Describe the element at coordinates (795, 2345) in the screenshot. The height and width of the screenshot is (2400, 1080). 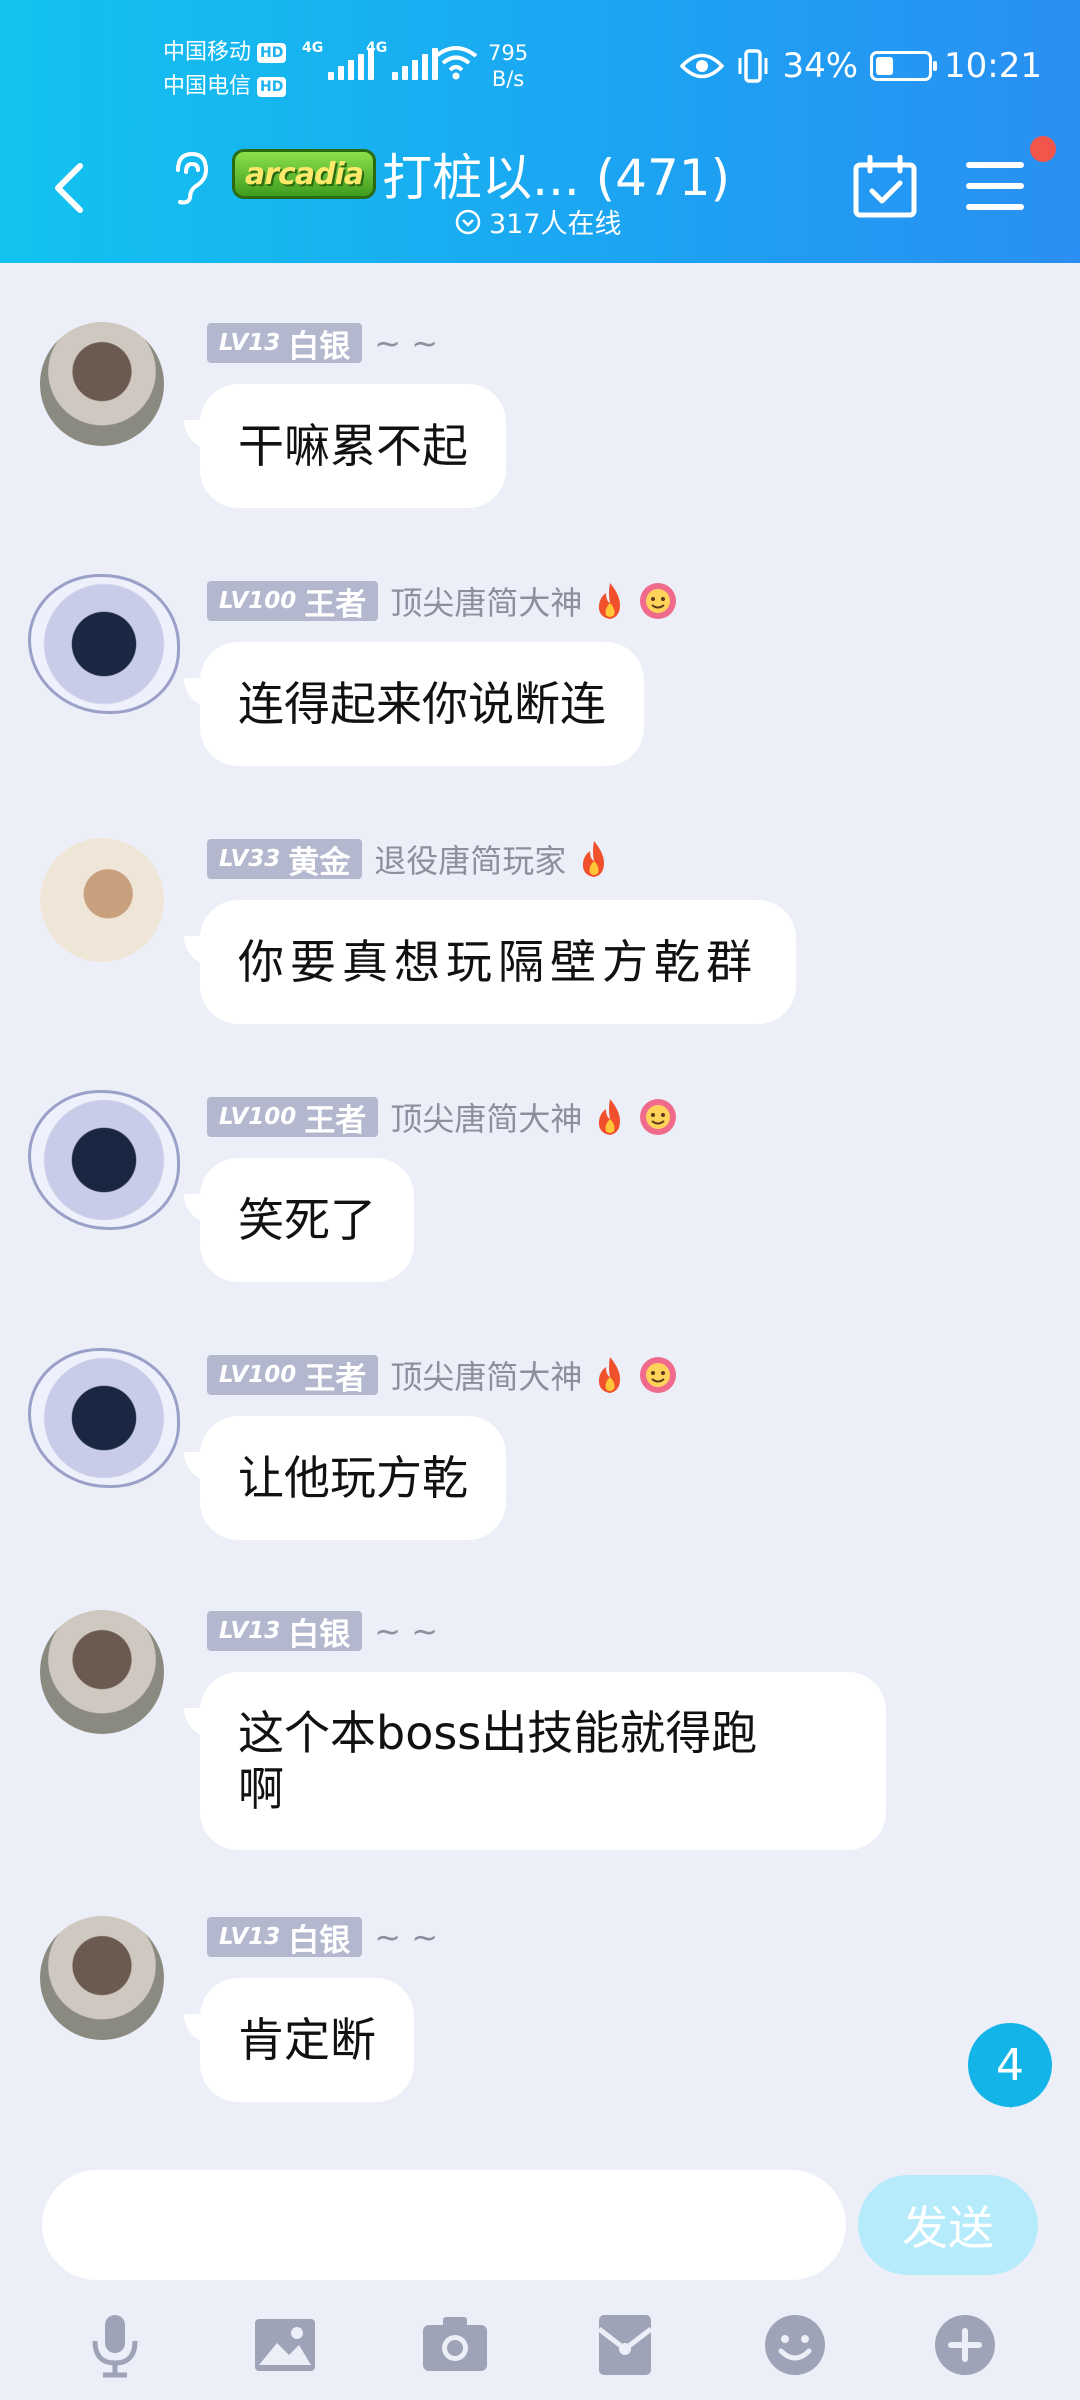
I see `emoji-icon` at that location.